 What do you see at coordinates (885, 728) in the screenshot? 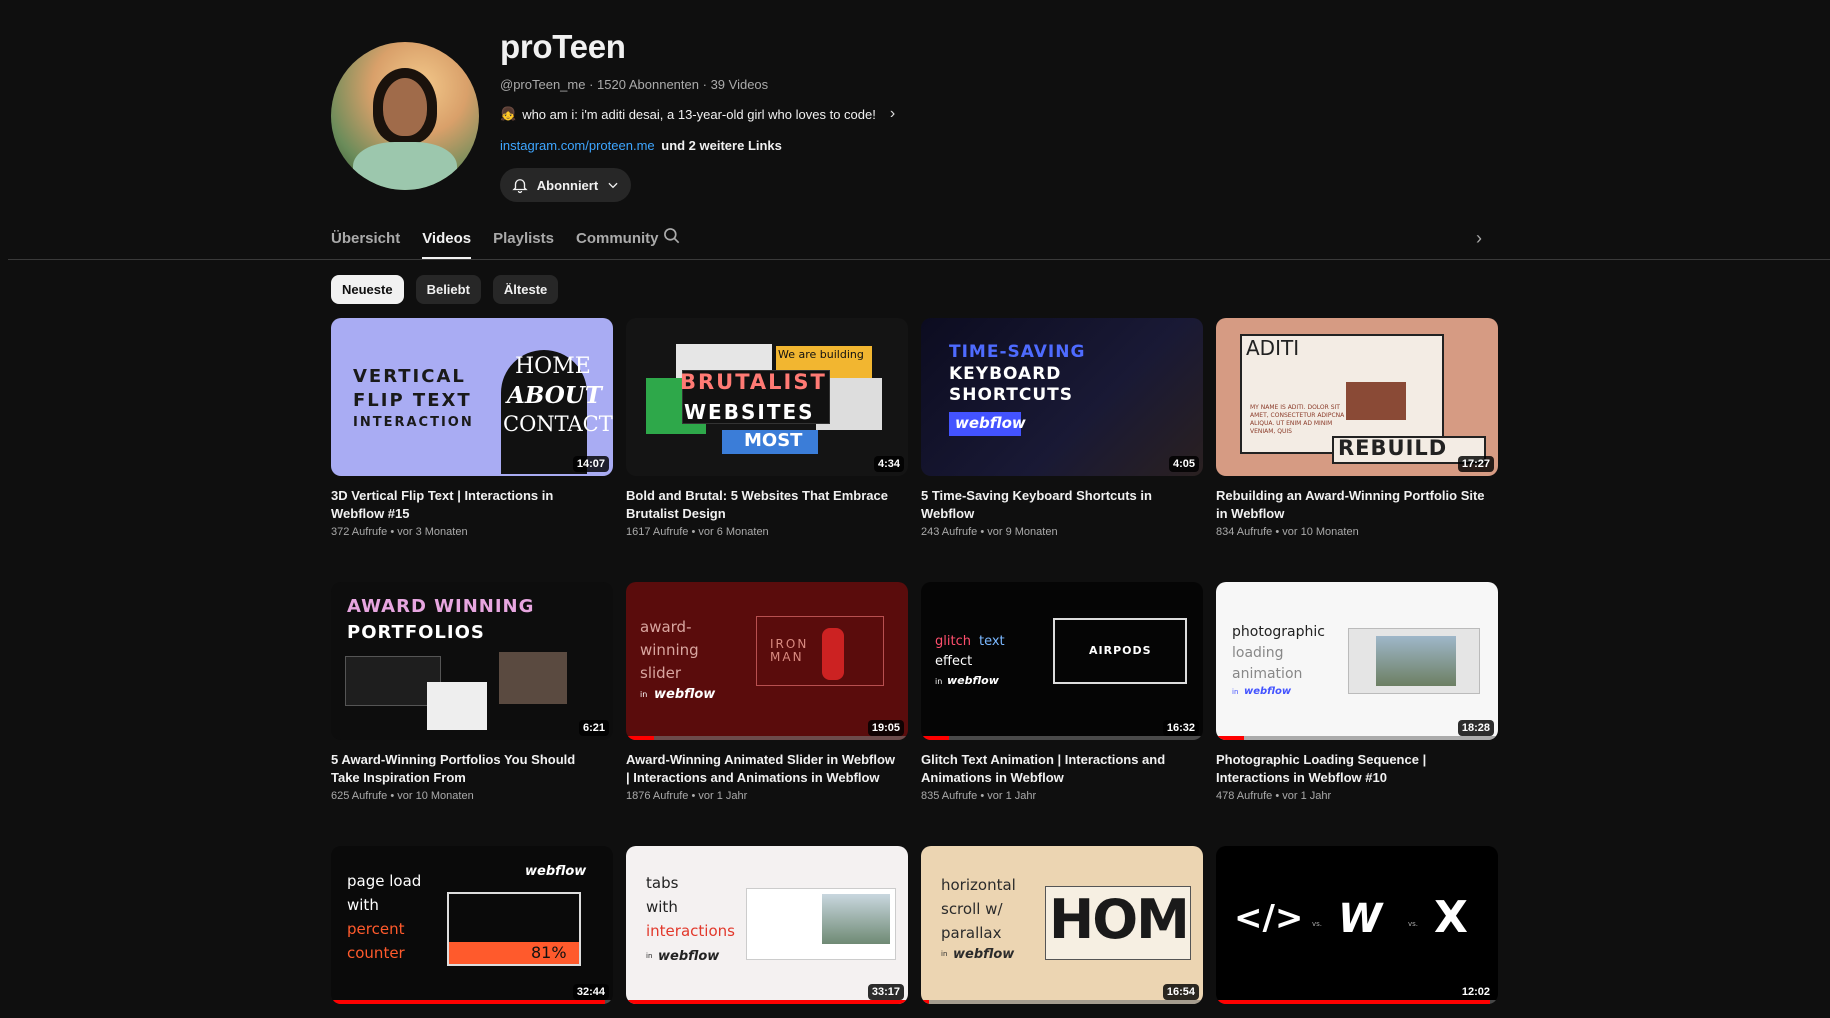
I see `video-duration: 19:05` at bounding box center [885, 728].